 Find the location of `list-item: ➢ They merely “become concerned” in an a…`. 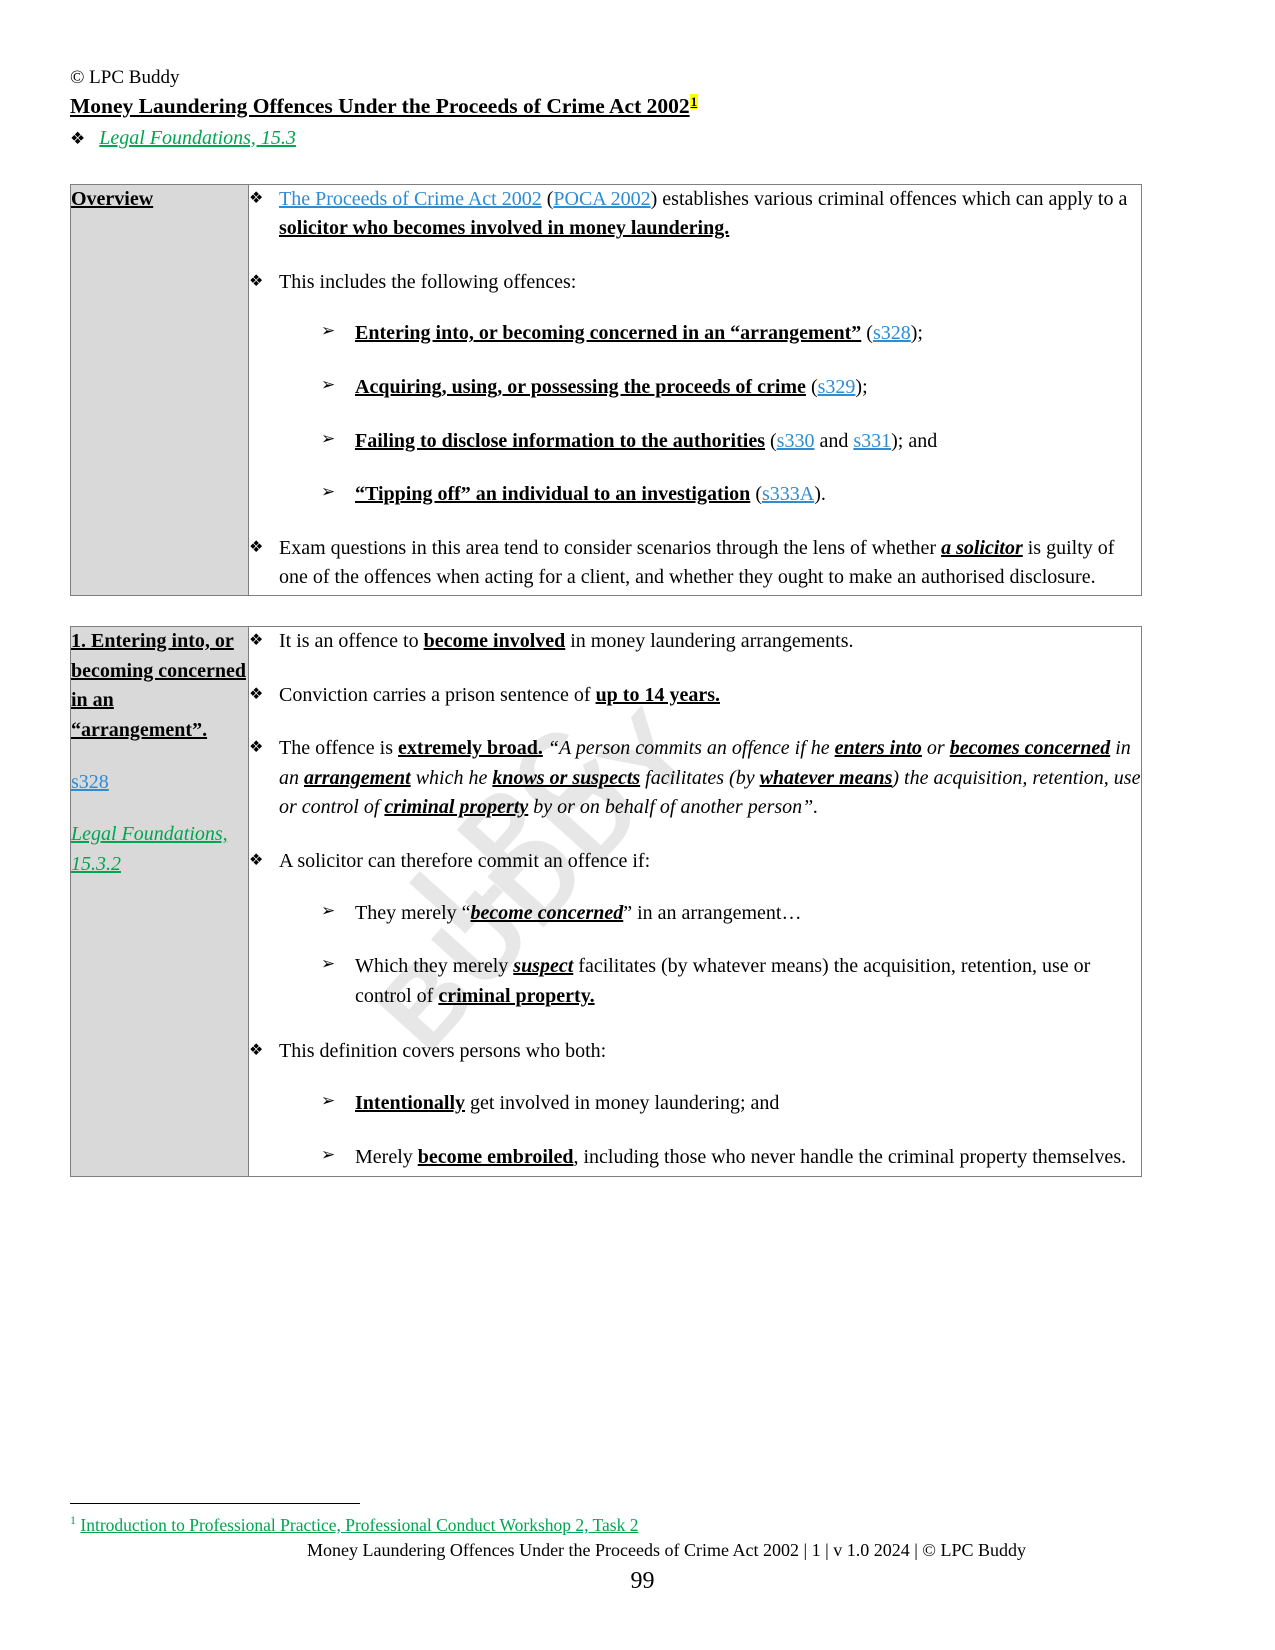

list-item: ➢ They merely “become concerned” in an a… is located at coordinates (731, 914).